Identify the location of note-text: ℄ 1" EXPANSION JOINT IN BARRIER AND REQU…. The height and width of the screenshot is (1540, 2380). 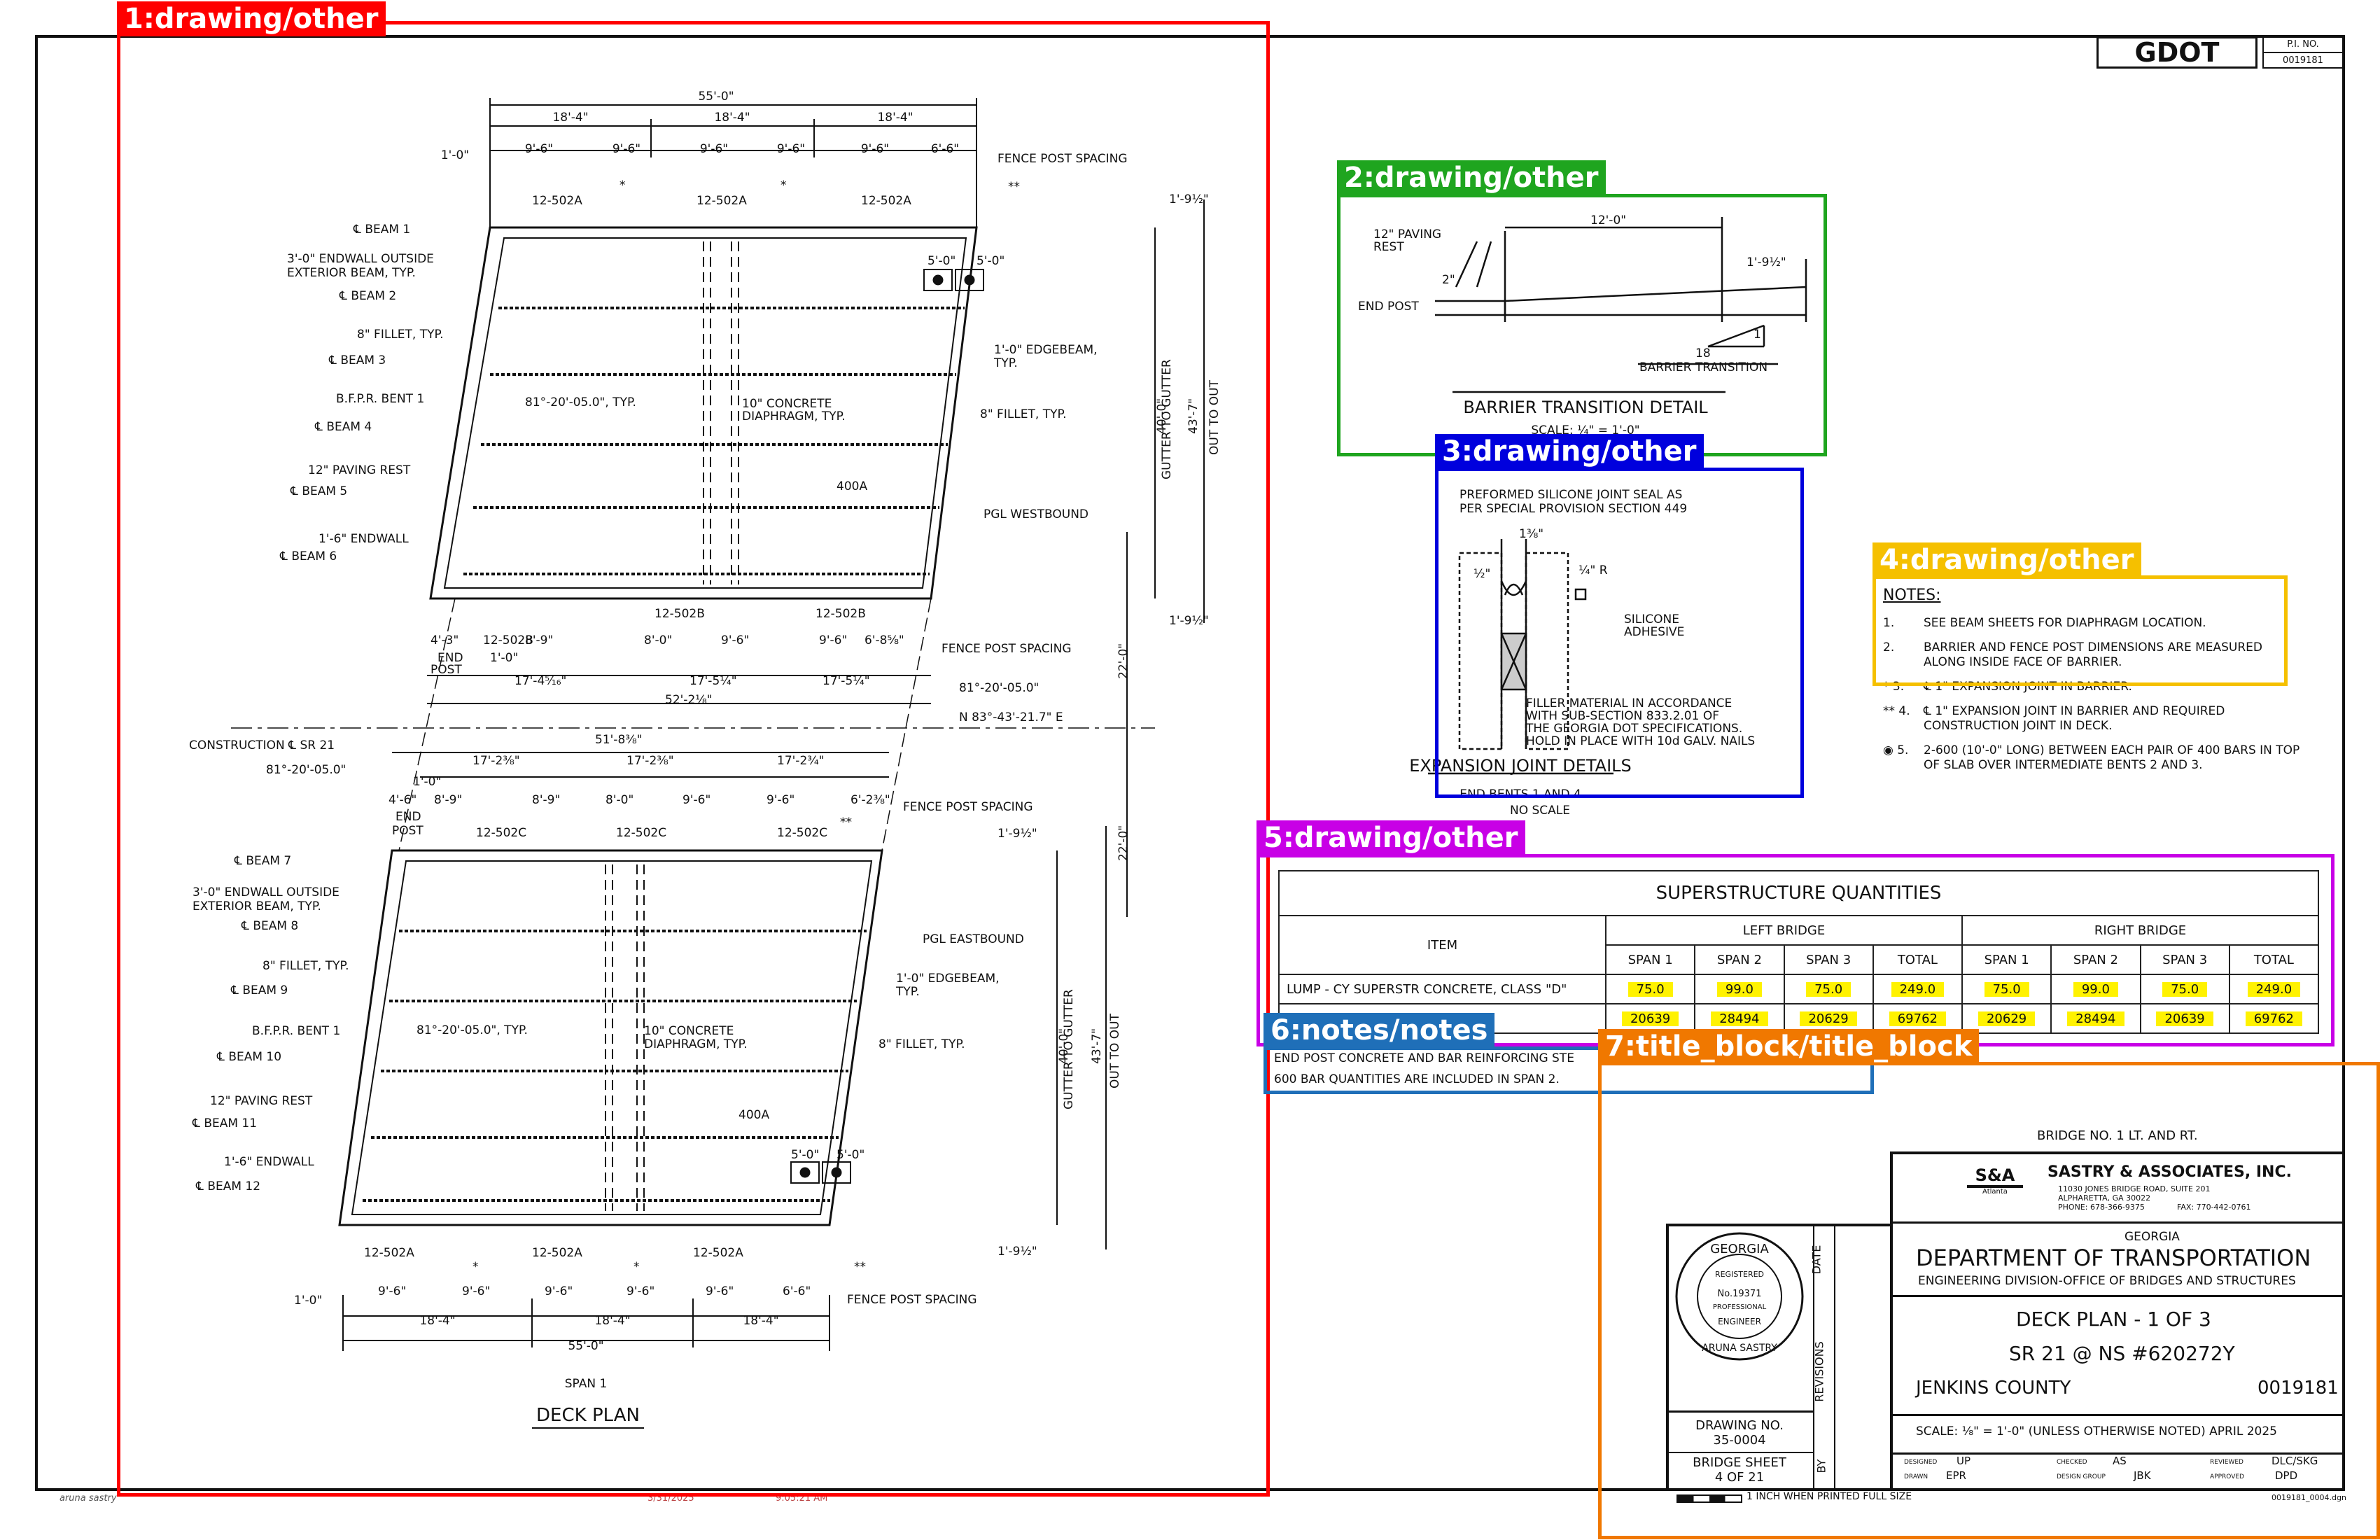
(2074, 718).